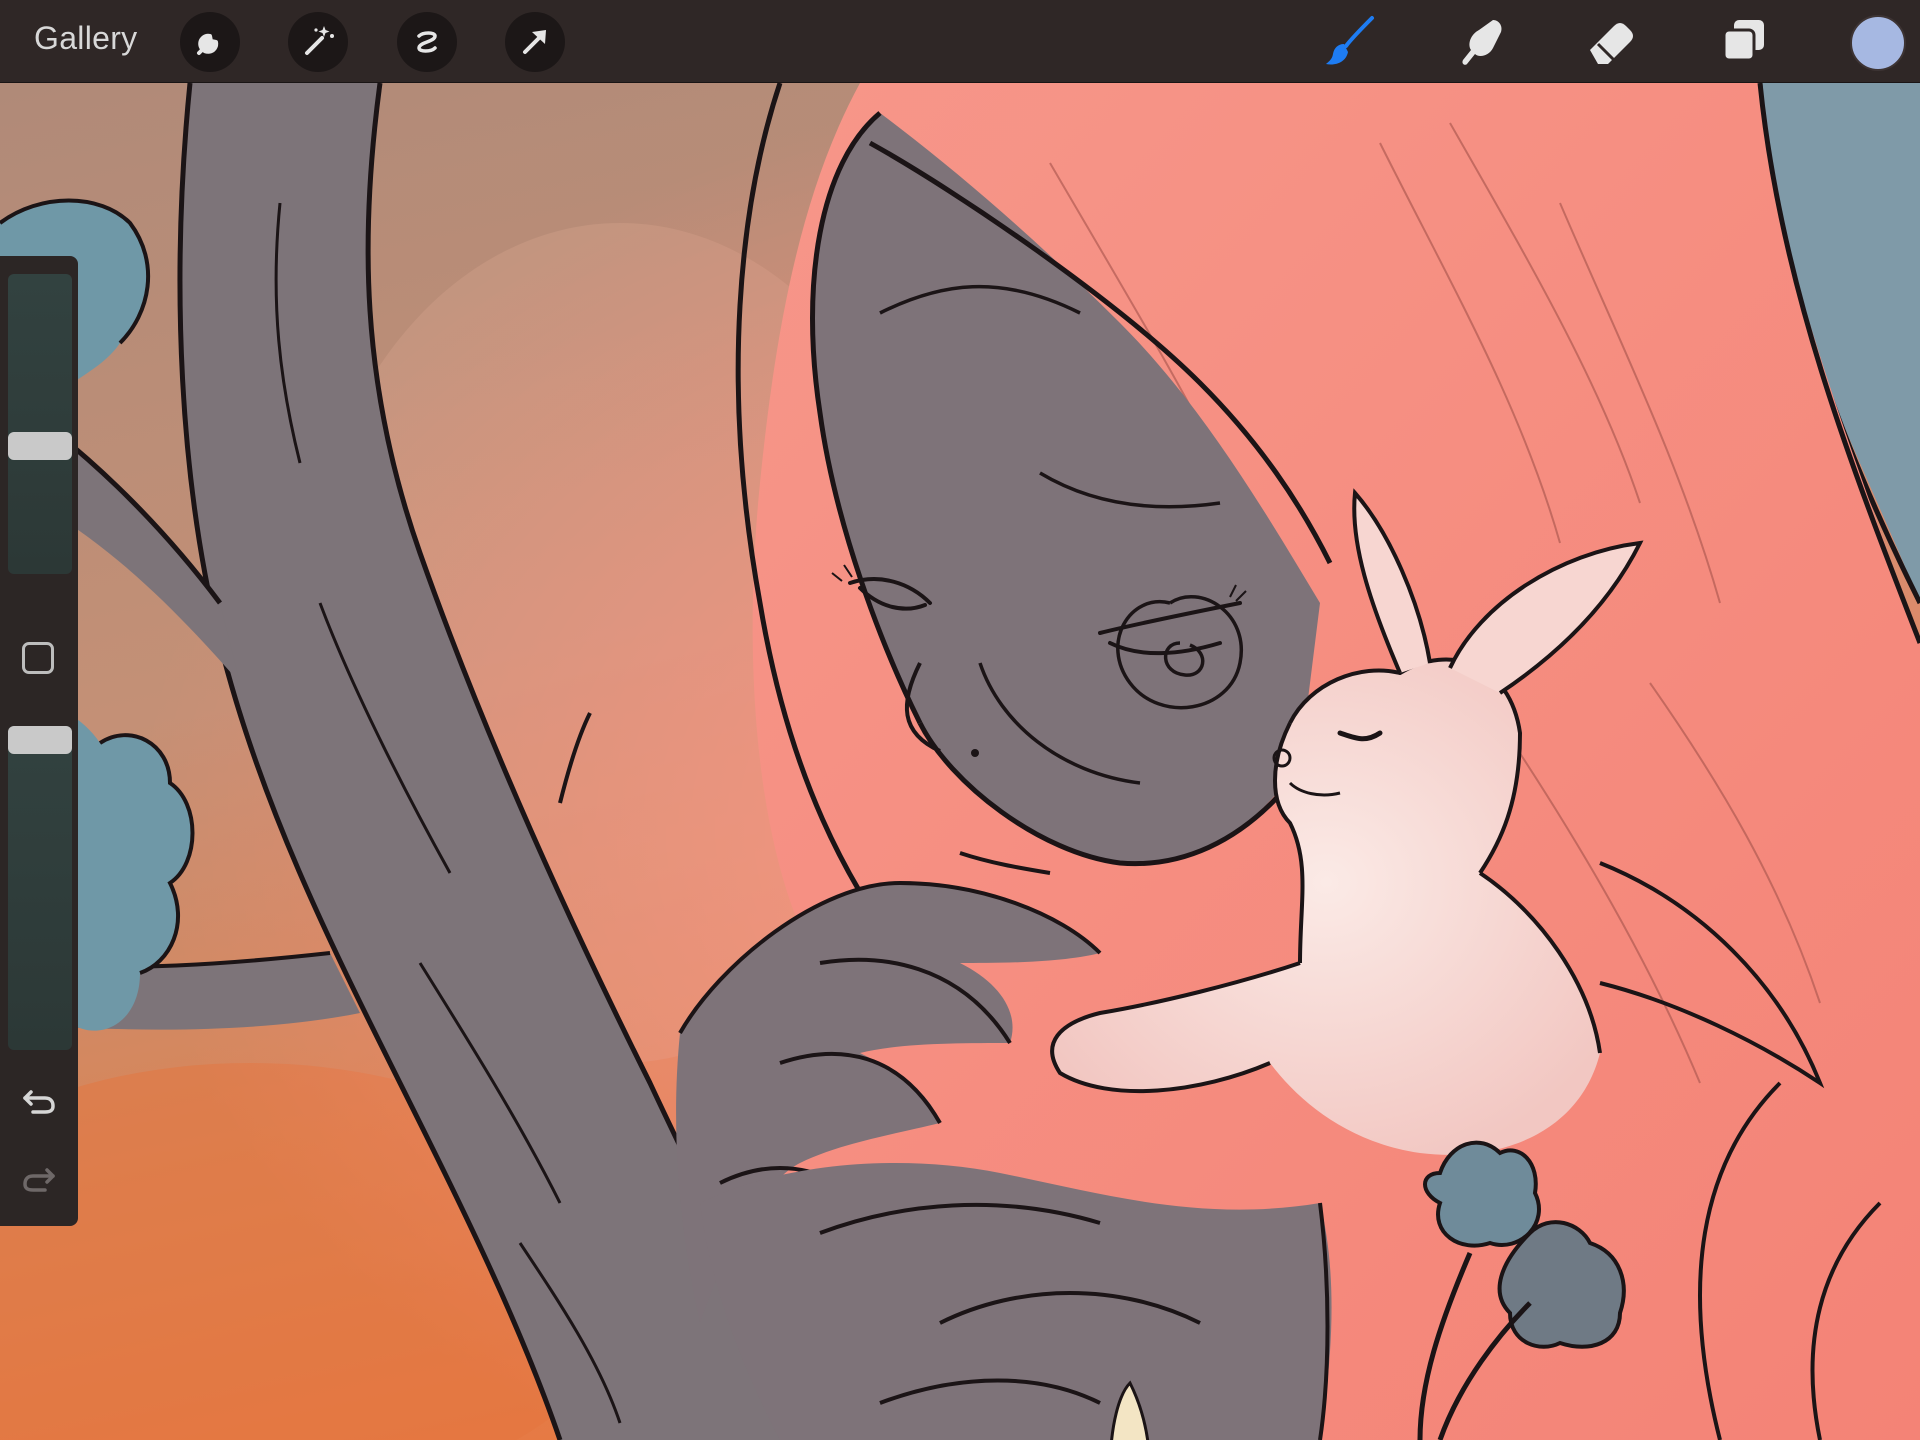 This screenshot has width=1920, height=1440. Describe the element at coordinates (40, 888) in the screenshot. I see `brush-opacity-slider` at that location.